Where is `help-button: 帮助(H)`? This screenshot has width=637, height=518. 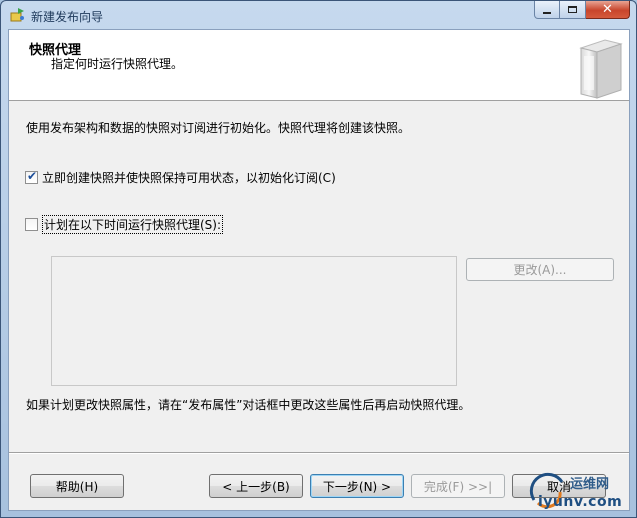 help-button: 帮助(H) is located at coordinates (77, 486).